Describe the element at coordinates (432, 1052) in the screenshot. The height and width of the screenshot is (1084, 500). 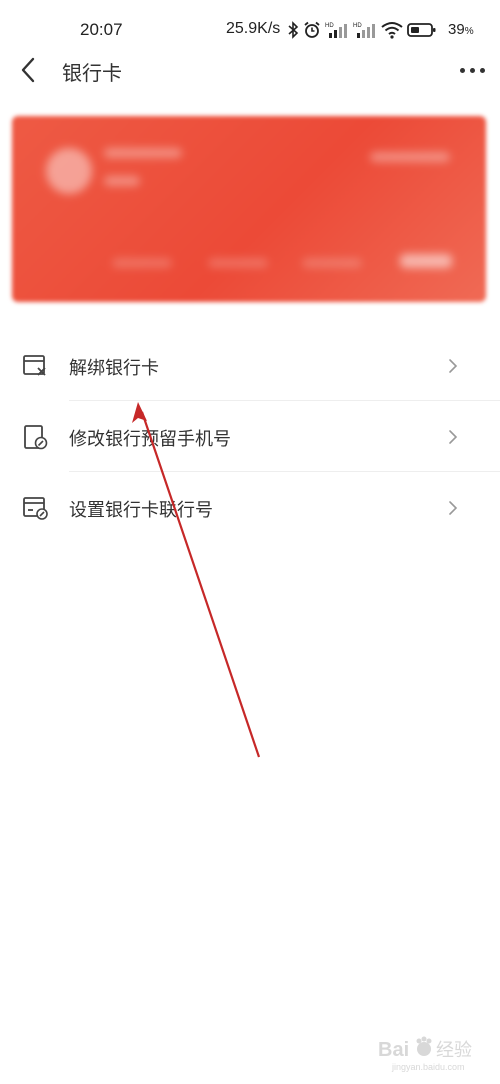
I see `baidu-jingyan-watermark: Bai 经验 jingyan.baidu.com` at that location.